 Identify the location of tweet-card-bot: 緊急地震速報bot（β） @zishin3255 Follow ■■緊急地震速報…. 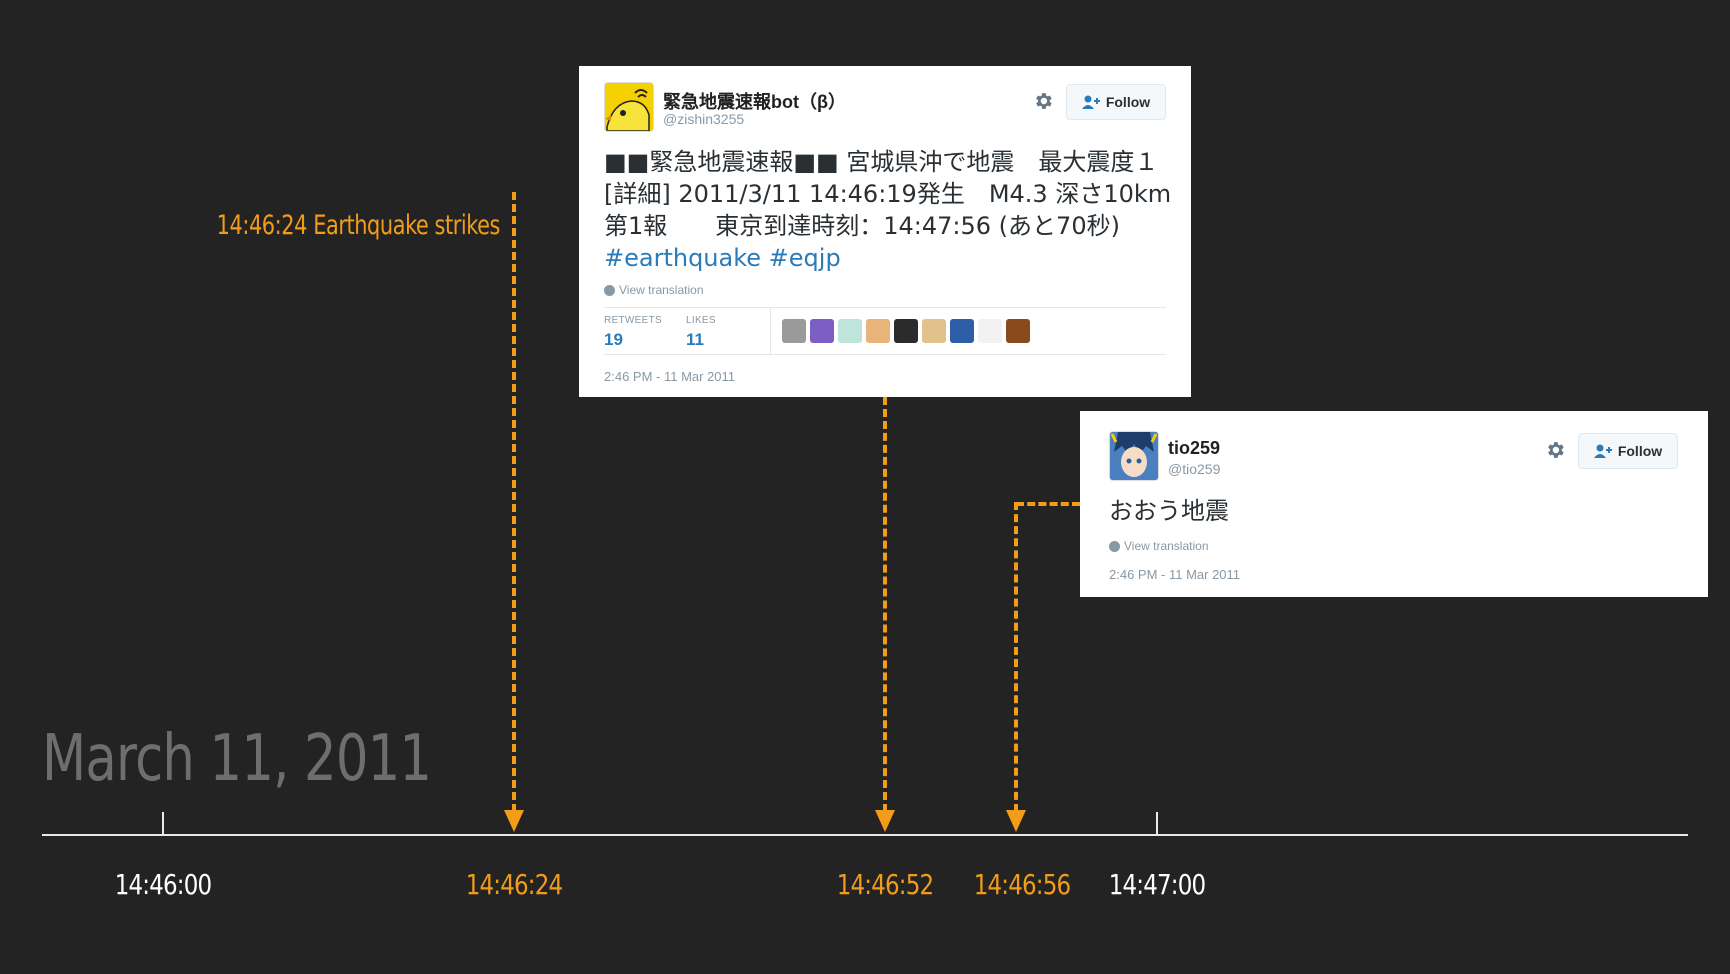
(885, 231).